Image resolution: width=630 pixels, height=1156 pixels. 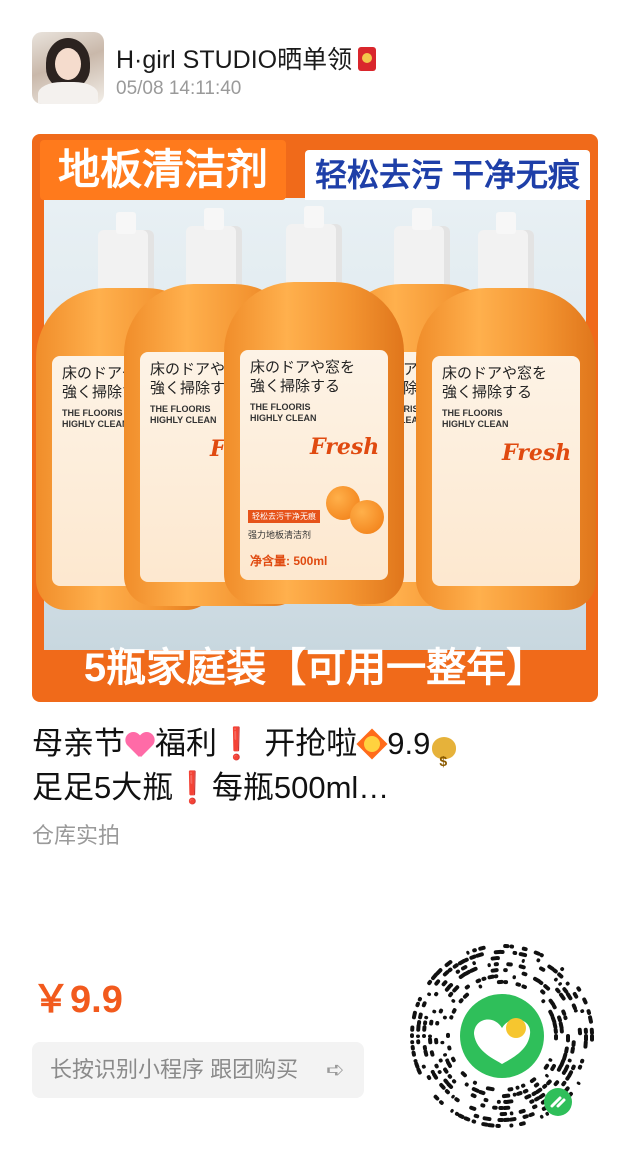 I want to click on description-text: 开抢啦, so click(x=306, y=743).